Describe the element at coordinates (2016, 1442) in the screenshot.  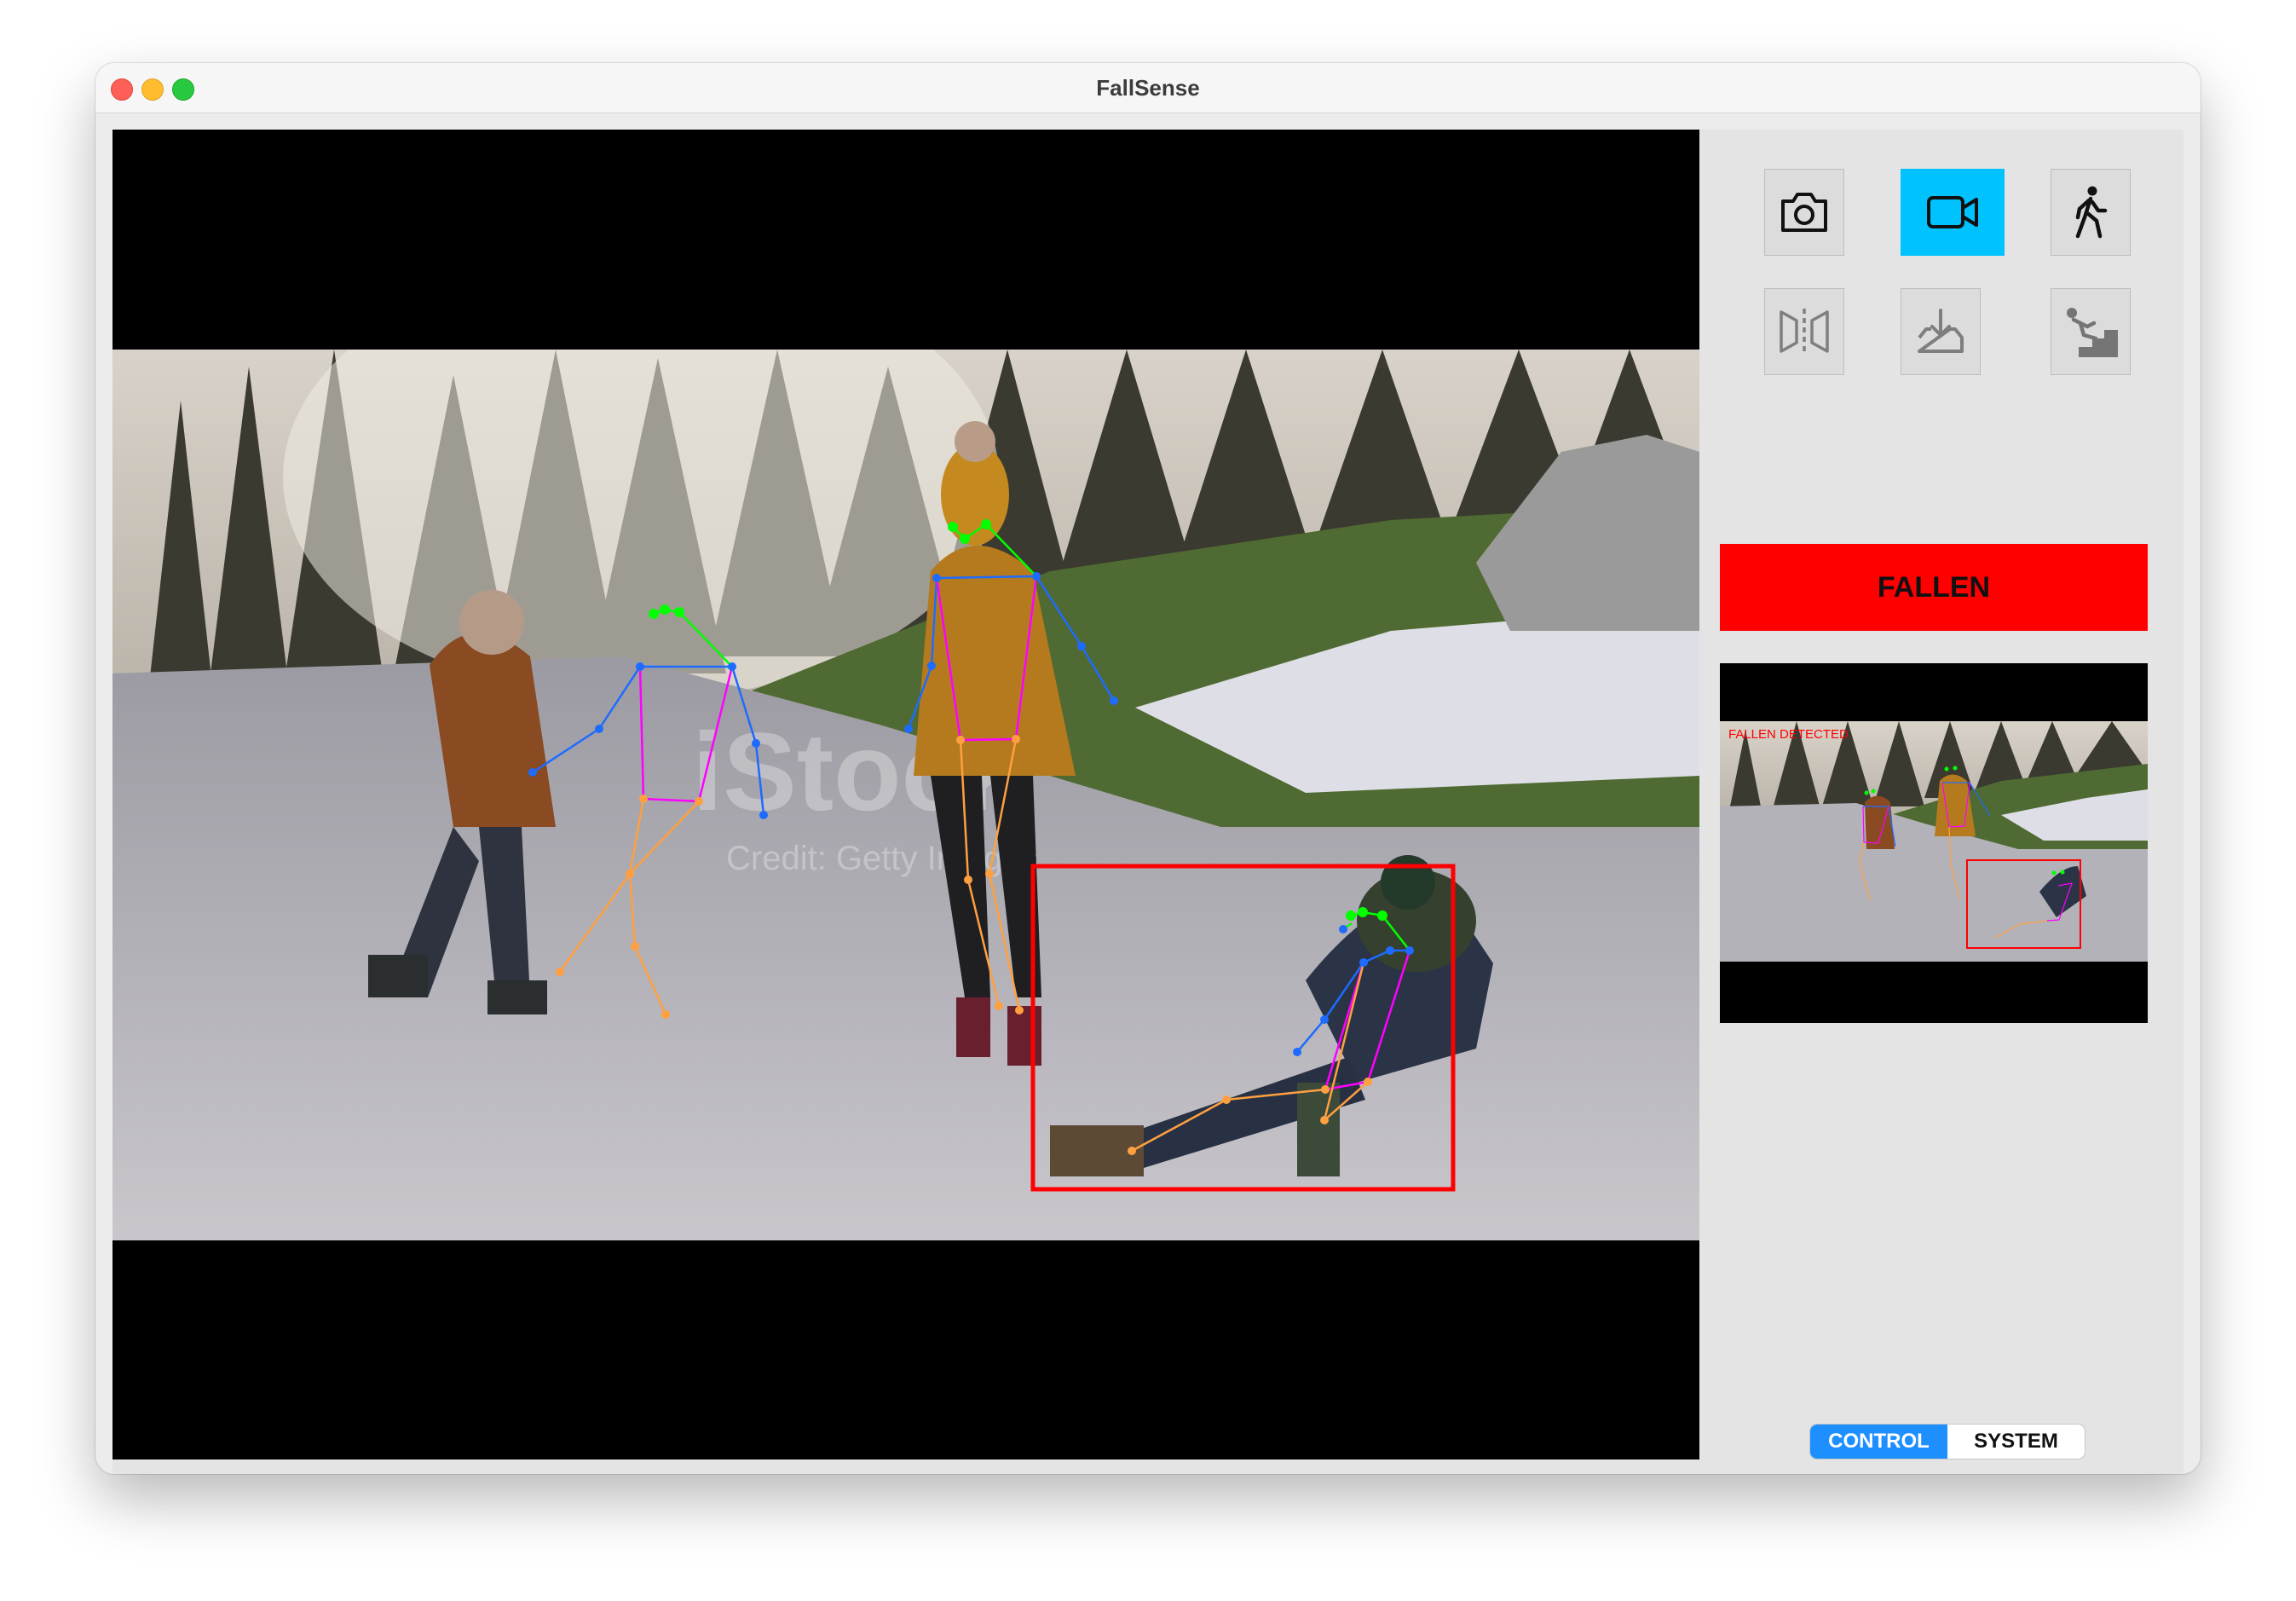
I see `tab-system: SYSTEM` at that location.